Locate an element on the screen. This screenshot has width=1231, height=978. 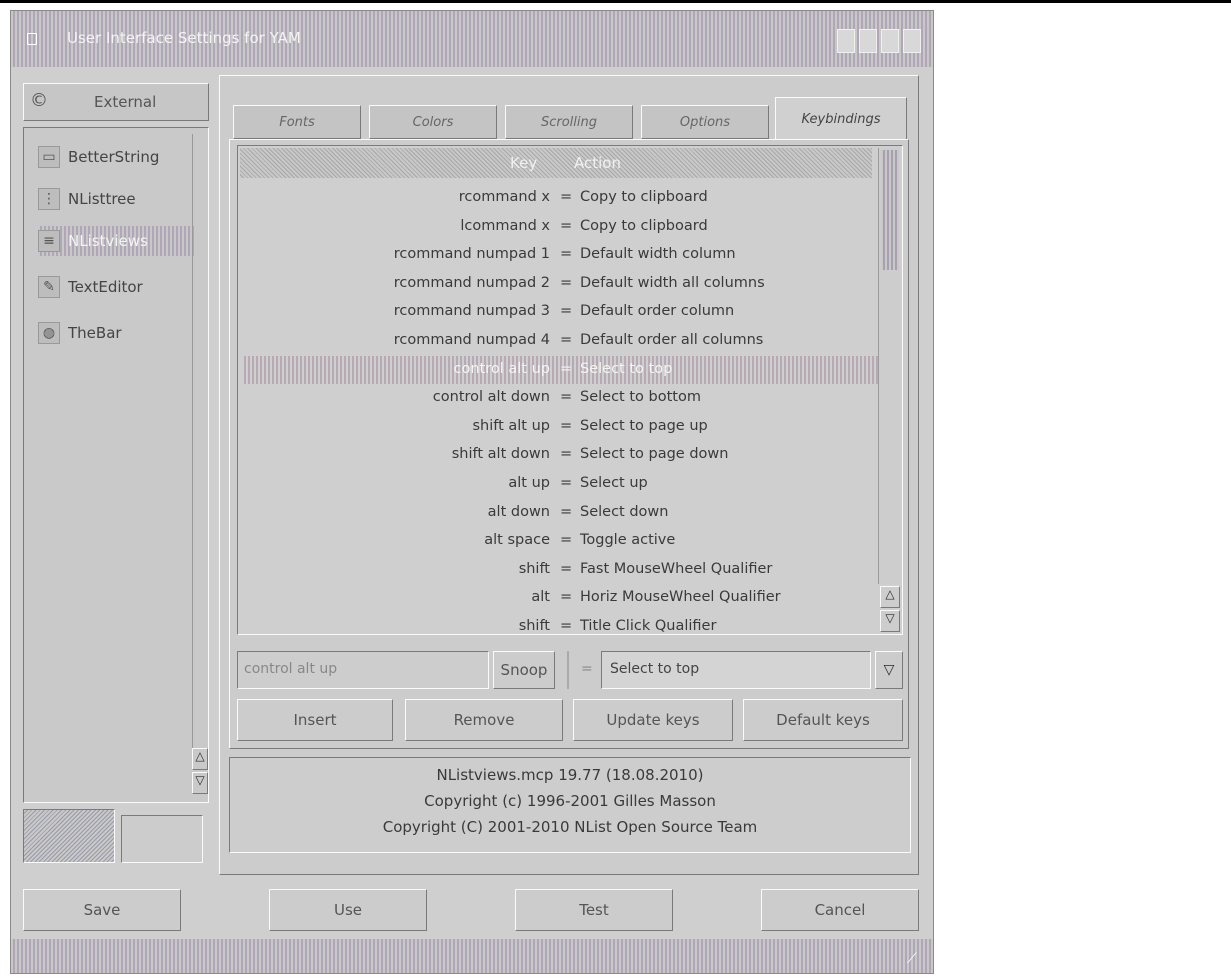
cancel-button: Cancel is located at coordinates (840, 910).